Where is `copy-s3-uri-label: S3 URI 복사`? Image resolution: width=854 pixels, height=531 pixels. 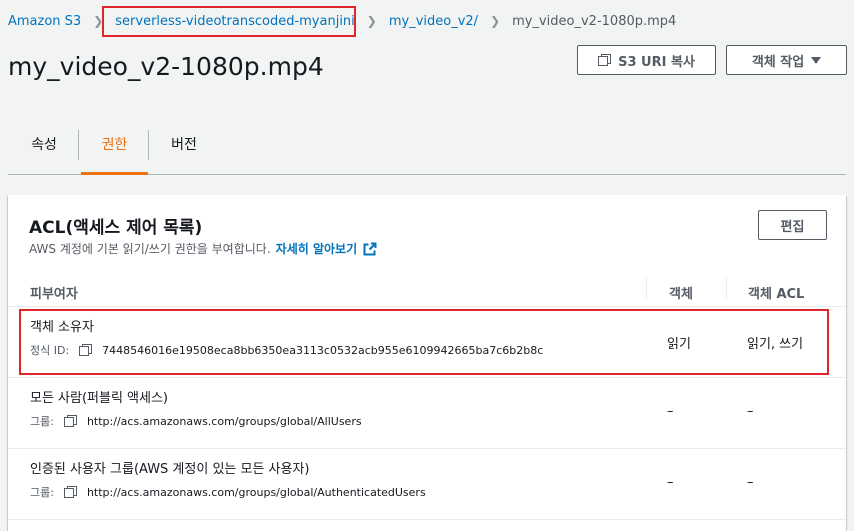
copy-s3-uri-label: S3 URI 복사 is located at coordinates (656, 62).